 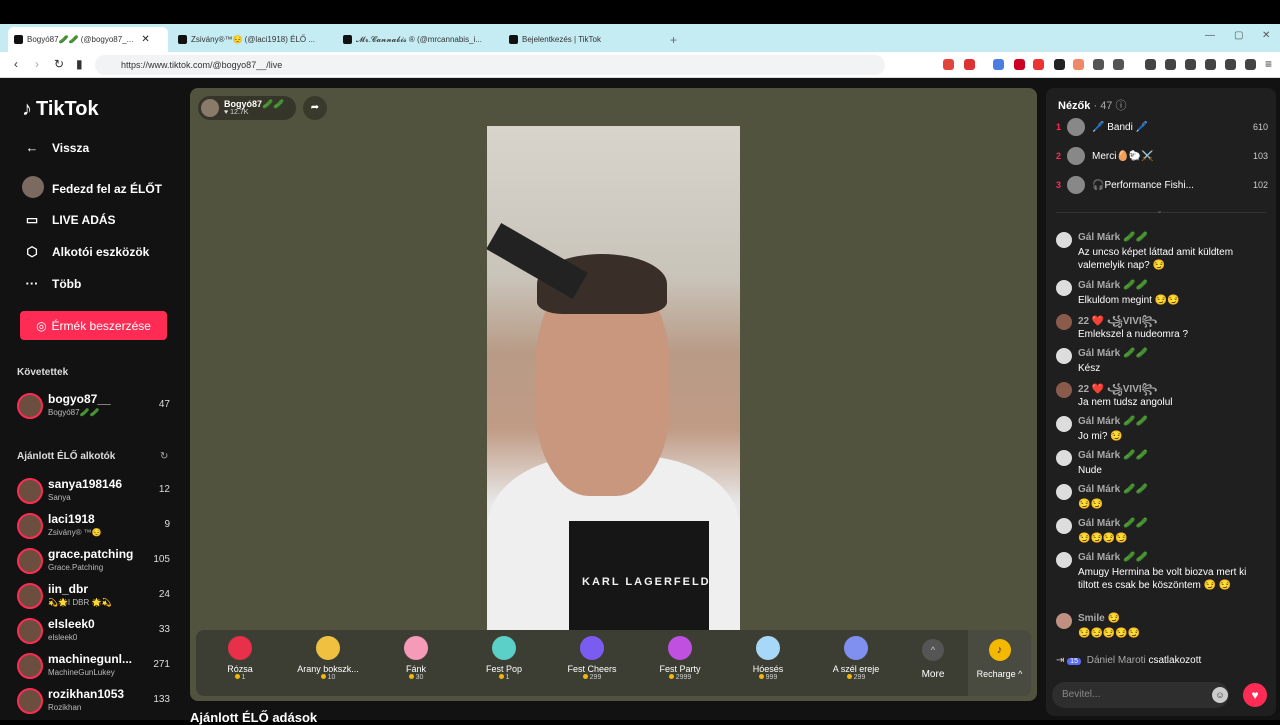 I want to click on os-top-bar, so click(x=640, y=12).